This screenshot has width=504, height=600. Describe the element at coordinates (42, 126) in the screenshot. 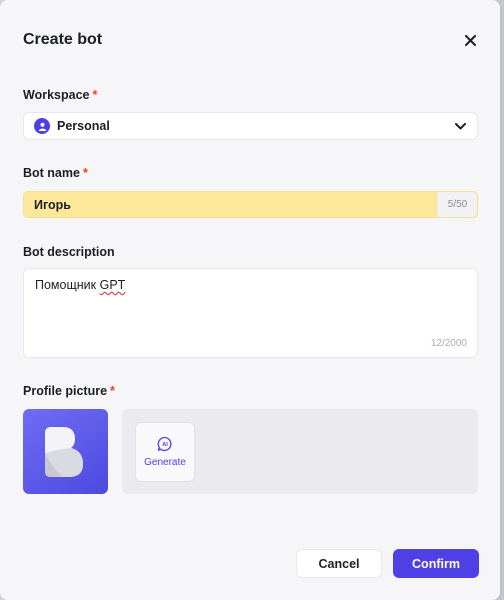

I see `user-icon` at that location.